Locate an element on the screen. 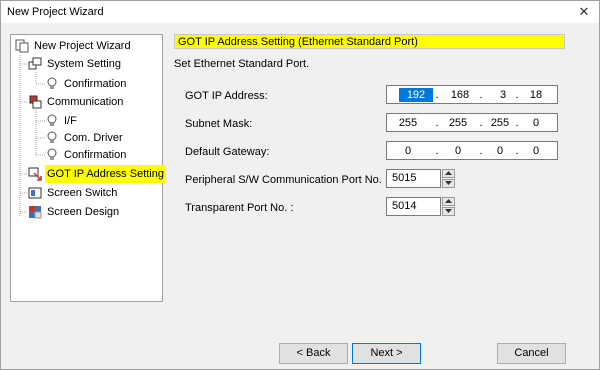  transparent-port-stepper: 5014 is located at coordinates (421, 206).